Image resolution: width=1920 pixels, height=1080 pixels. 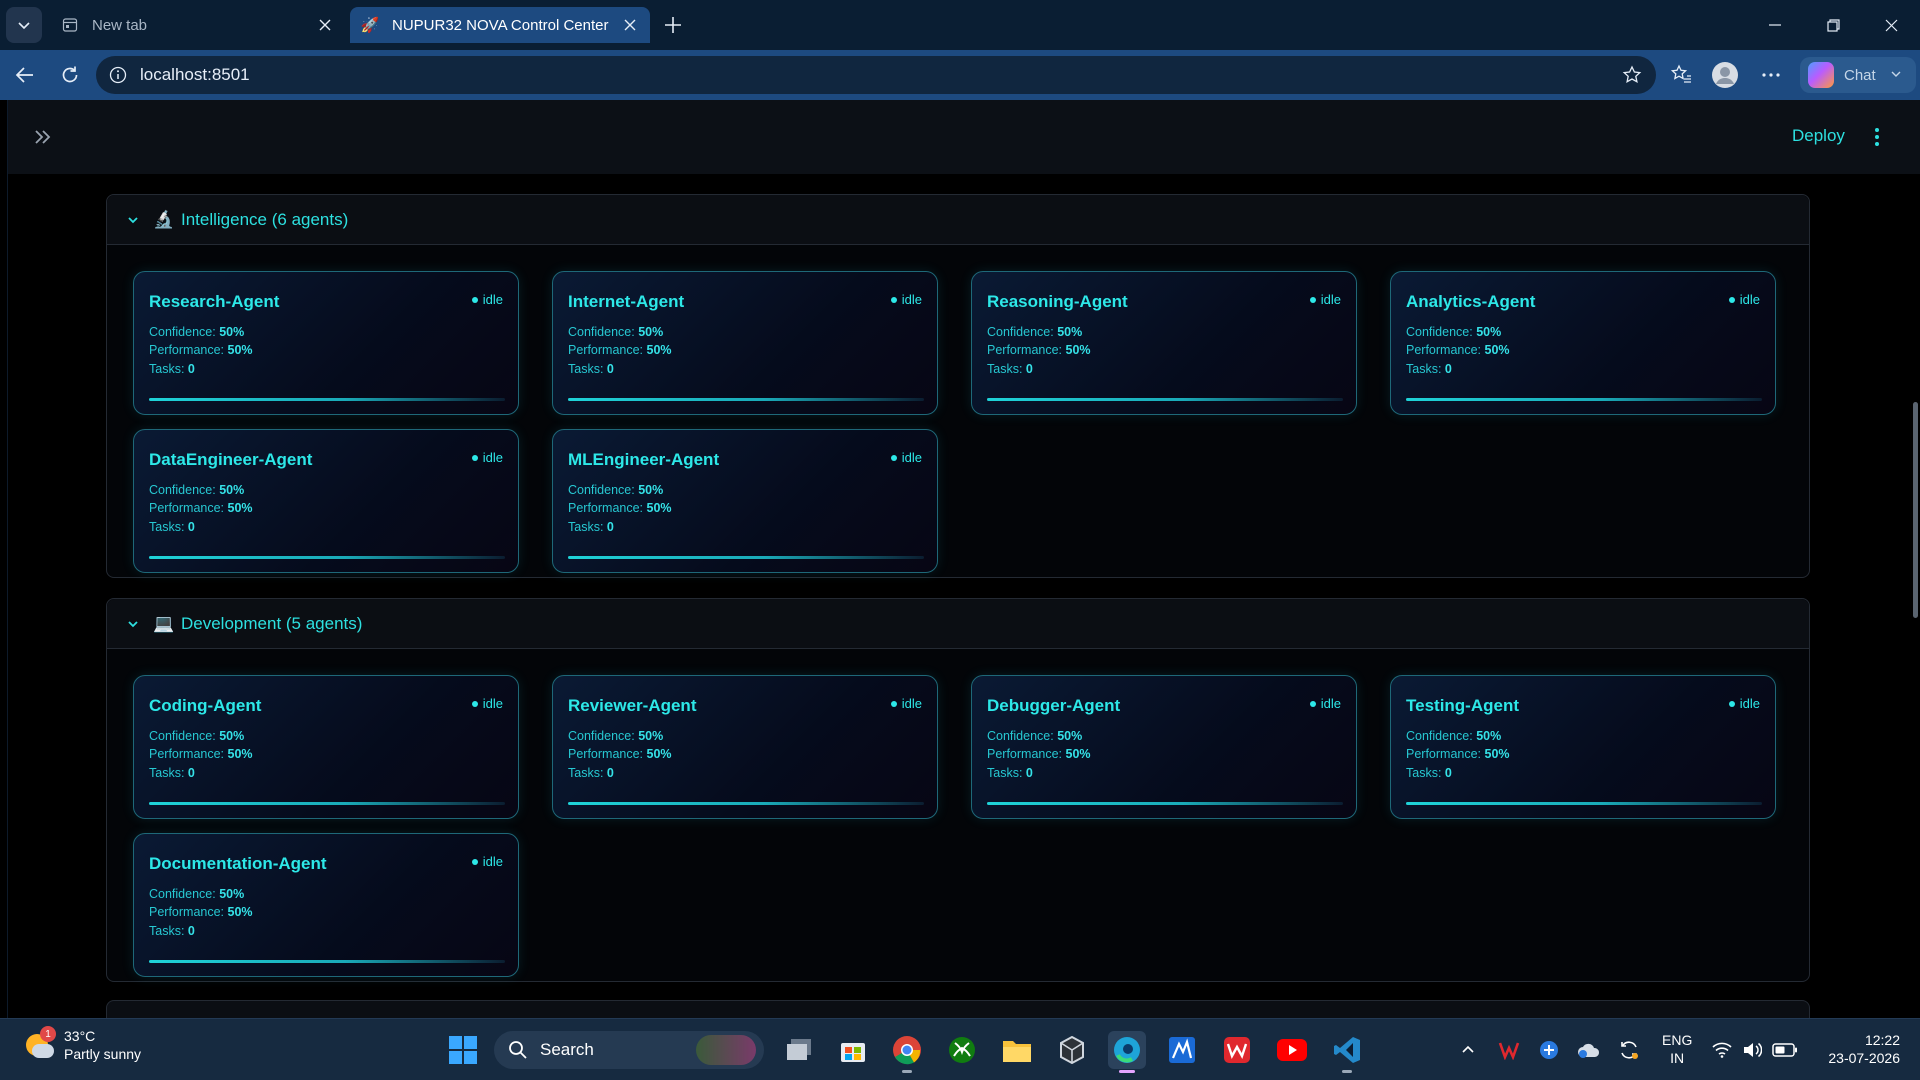 I want to click on favorites-button, so click(x=1681, y=75).